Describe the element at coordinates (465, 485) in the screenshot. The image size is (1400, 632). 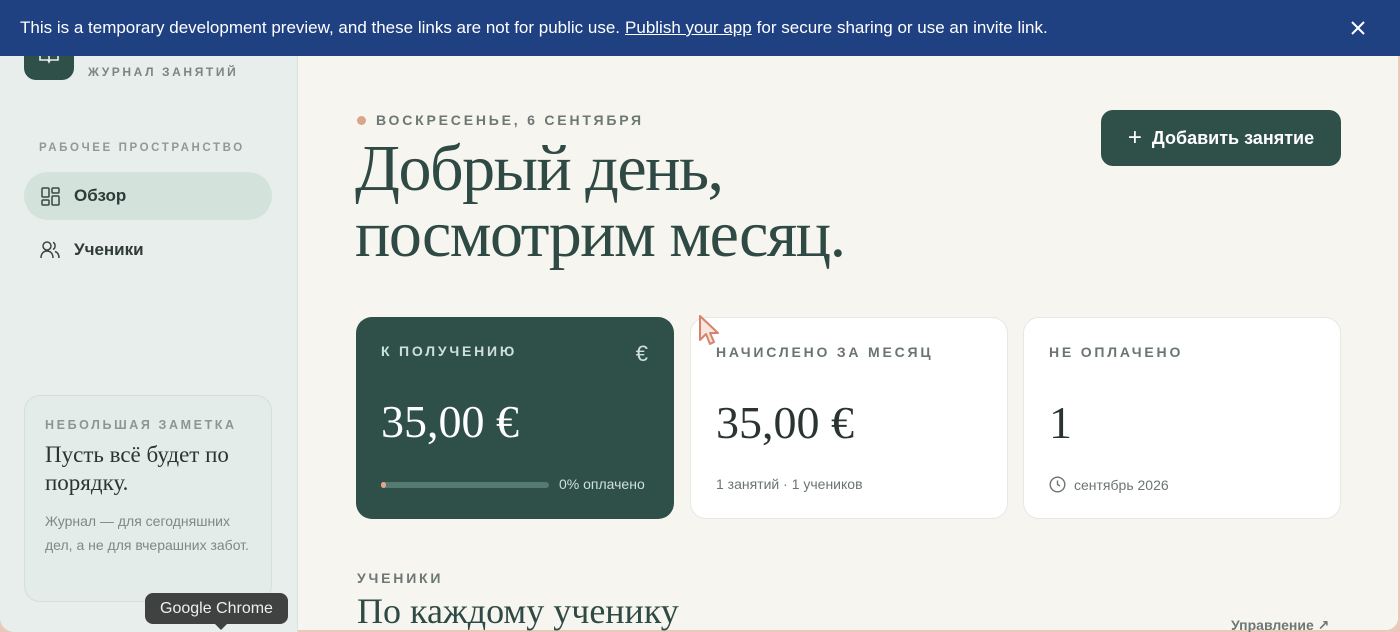
I see `payment-progress-bar` at that location.